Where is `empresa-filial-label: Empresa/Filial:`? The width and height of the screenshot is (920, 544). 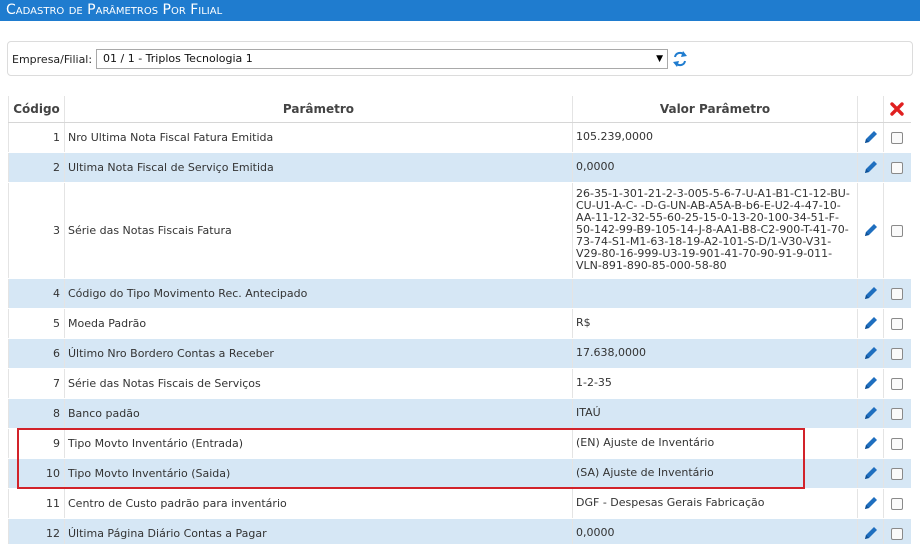 empresa-filial-label: Empresa/Filial: is located at coordinates (52, 59).